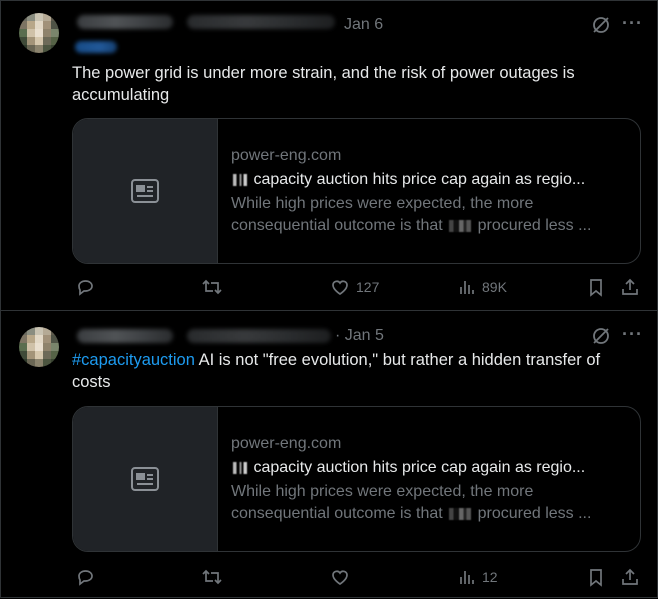 This screenshot has height=599, width=658. Describe the element at coordinates (494, 287) in the screenshot. I see `view-count: 89K` at that location.